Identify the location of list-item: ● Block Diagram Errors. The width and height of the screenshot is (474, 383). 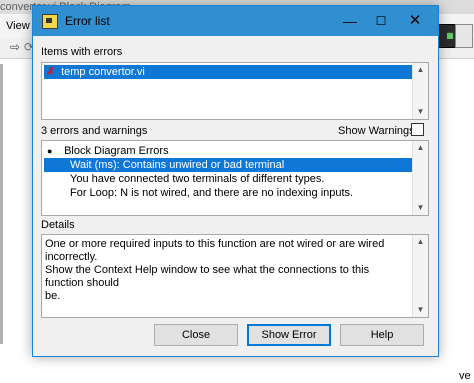
(228, 151).